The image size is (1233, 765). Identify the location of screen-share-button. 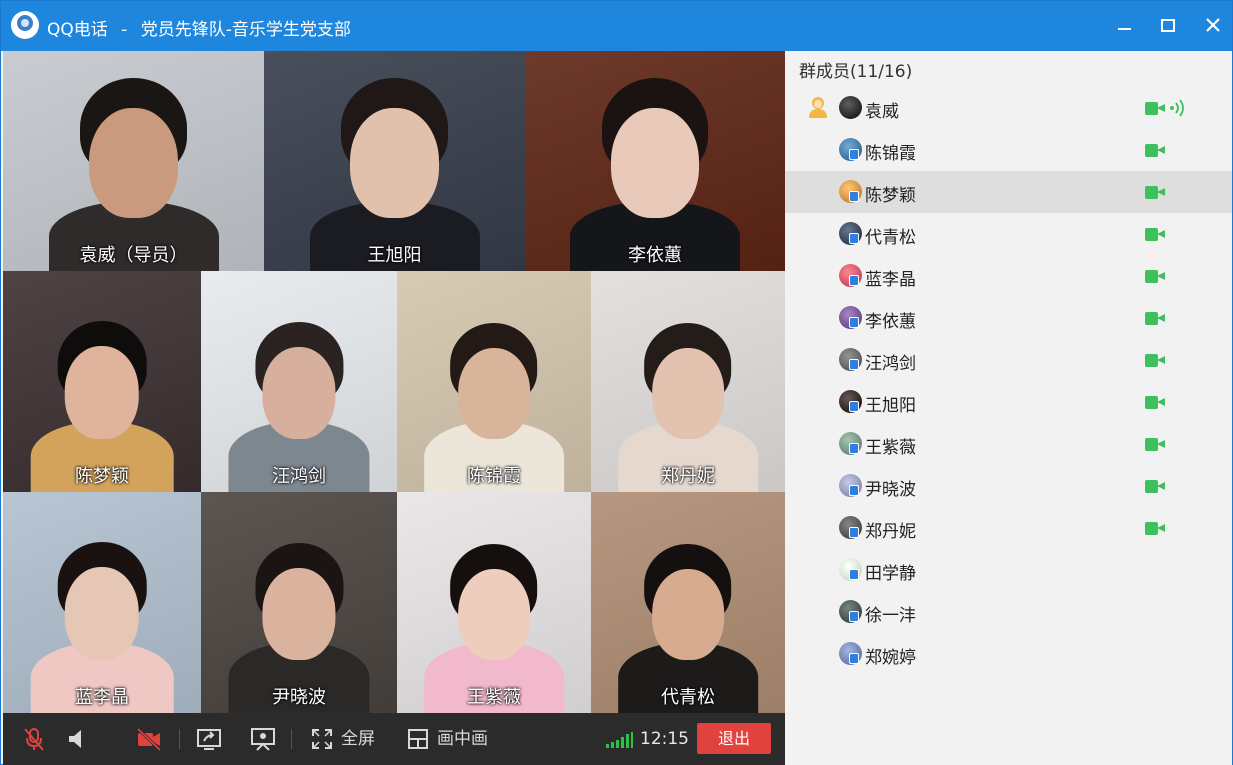
(209, 739).